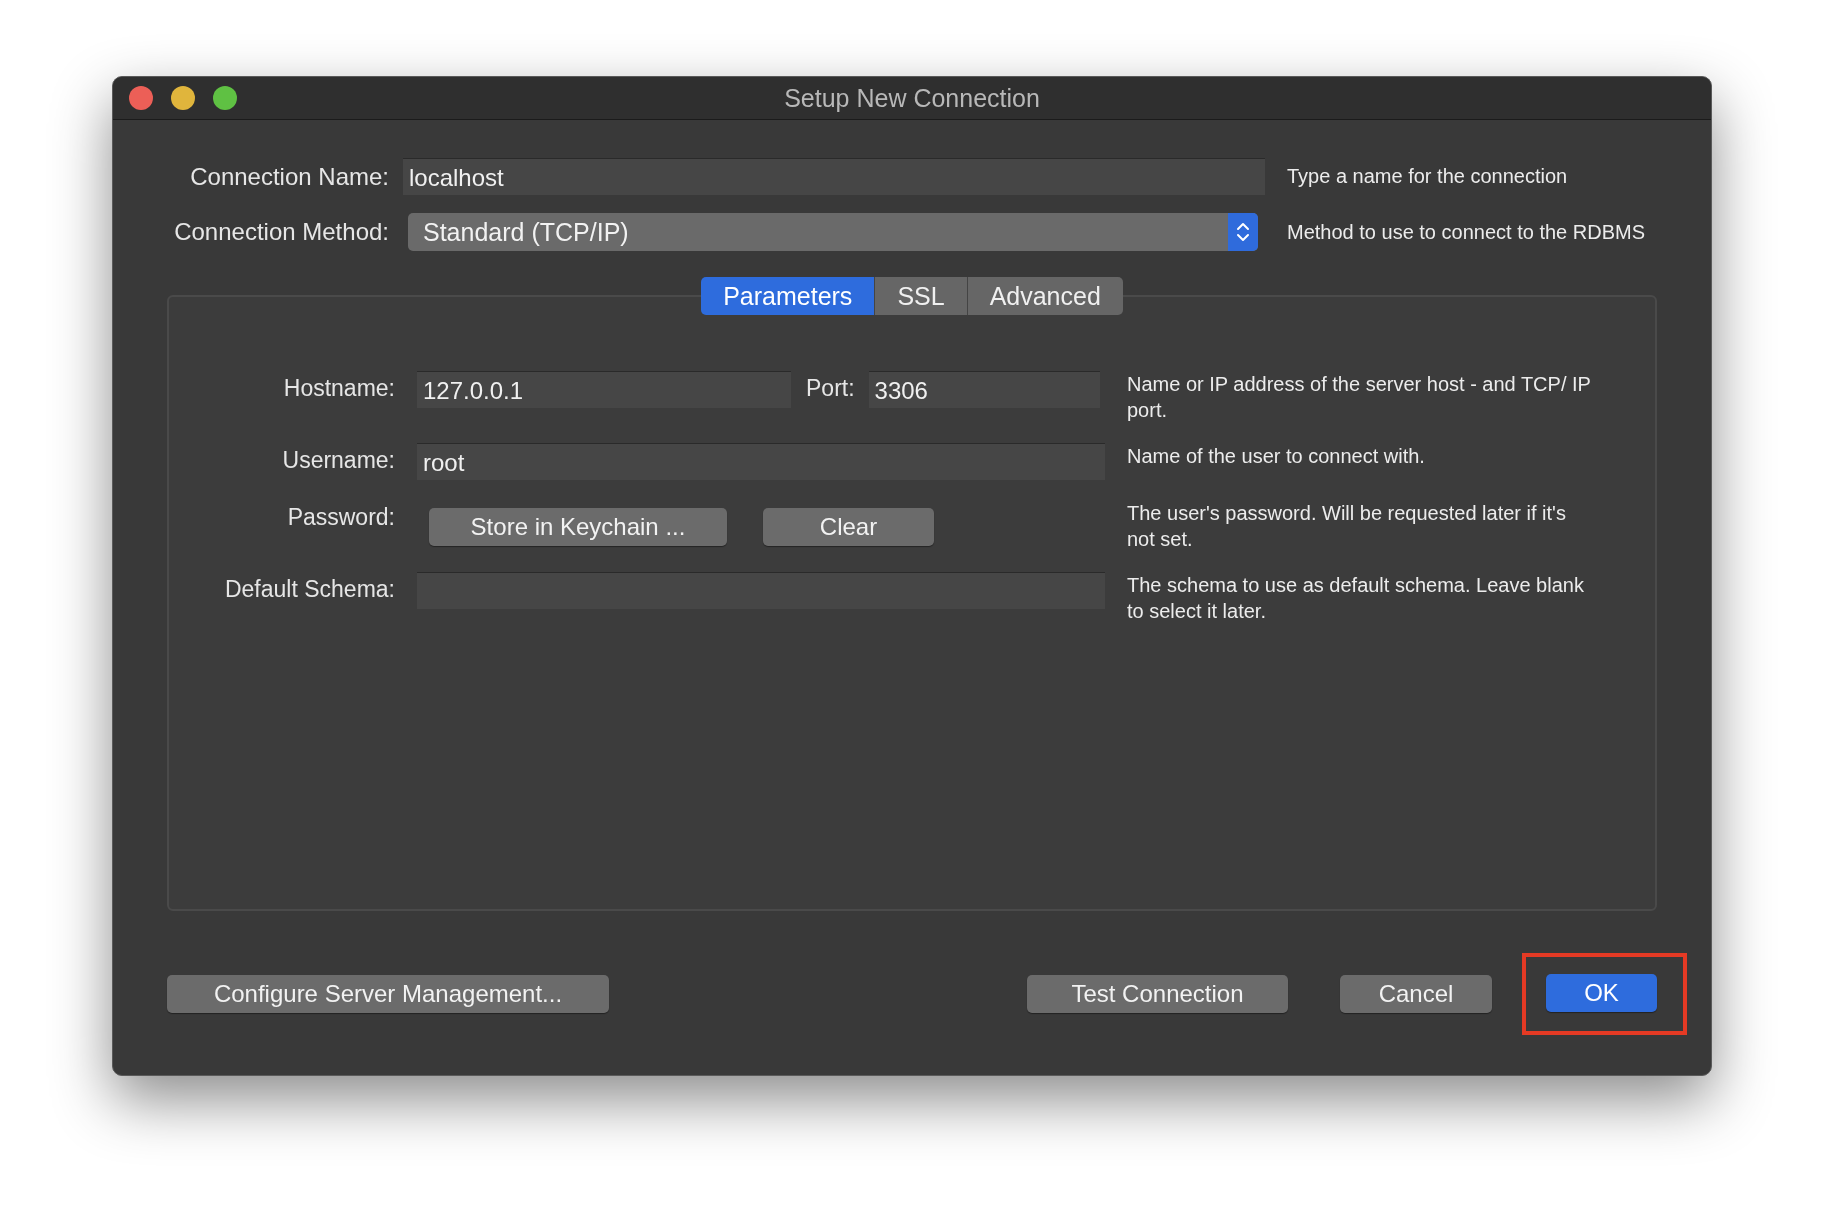 This screenshot has height=1224, width=1824. I want to click on test-connection-button: Test Connection, so click(1157, 994).